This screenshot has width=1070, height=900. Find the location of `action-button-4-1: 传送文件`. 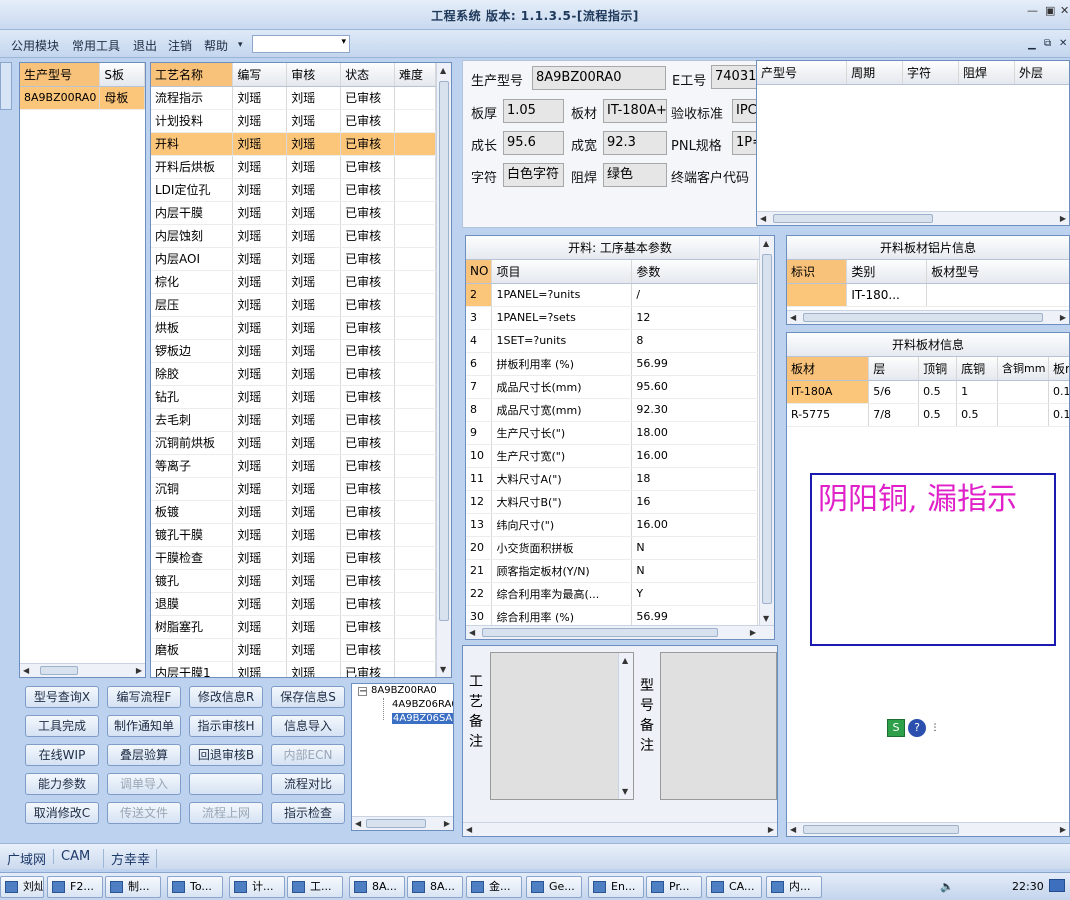

action-button-4-1: 传送文件 is located at coordinates (144, 813).